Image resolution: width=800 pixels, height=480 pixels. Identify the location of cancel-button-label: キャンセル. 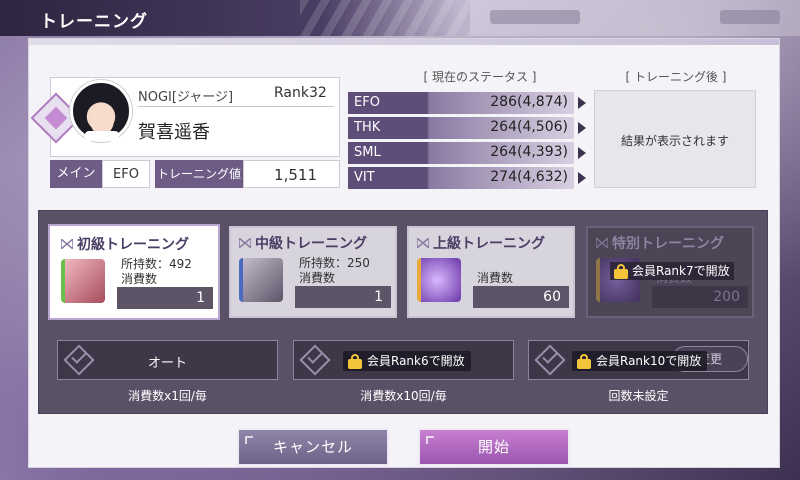
(312, 447).